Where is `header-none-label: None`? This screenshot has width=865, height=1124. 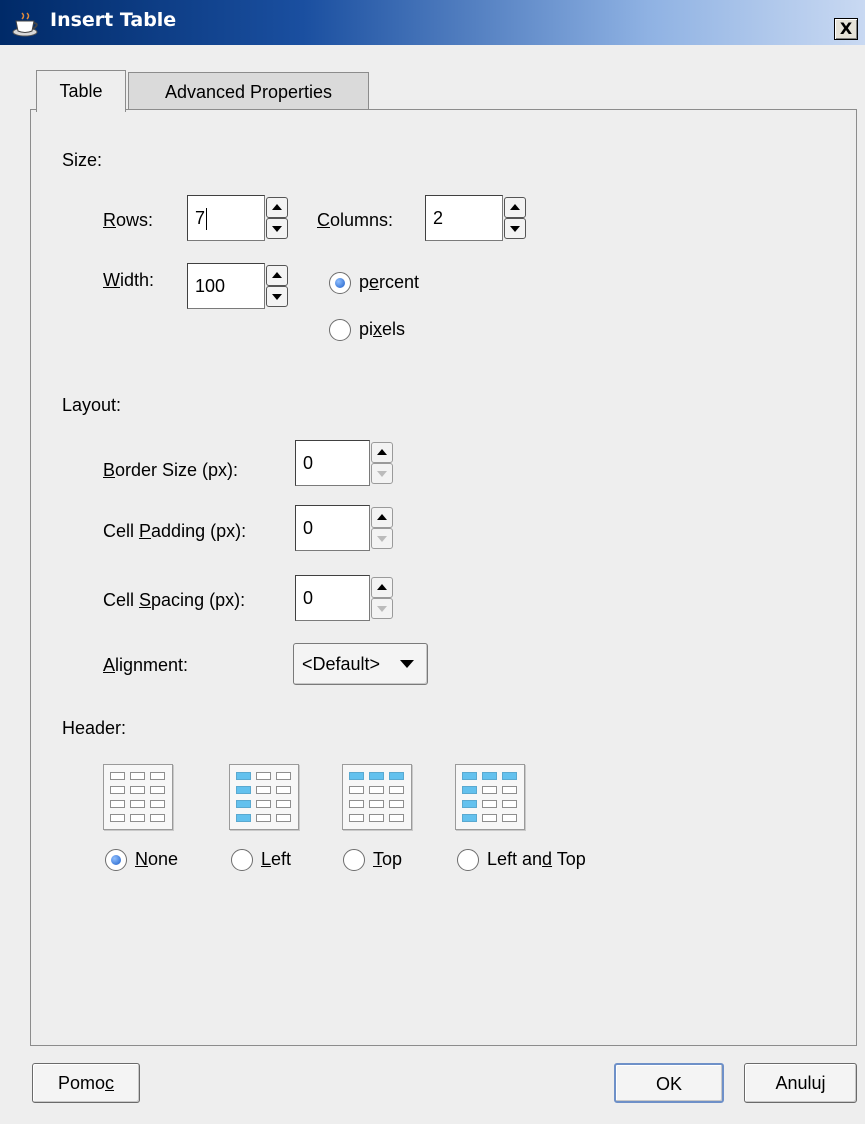
header-none-label: None is located at coordinates (156, 859).